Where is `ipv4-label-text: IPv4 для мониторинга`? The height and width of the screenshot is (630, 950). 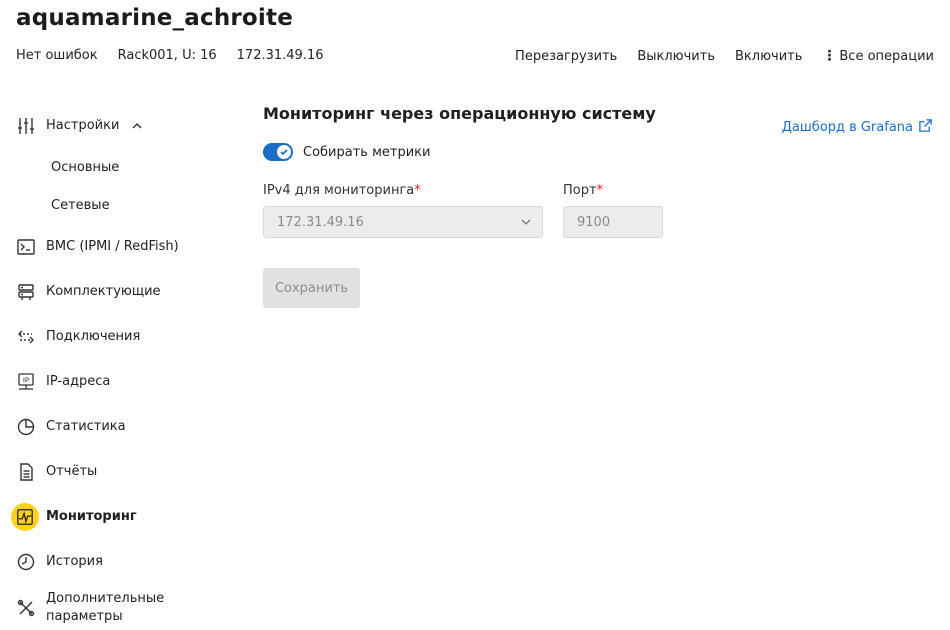 ipv4-label-text: IPv4 для мониторинга is located at coordinates (339, 190).